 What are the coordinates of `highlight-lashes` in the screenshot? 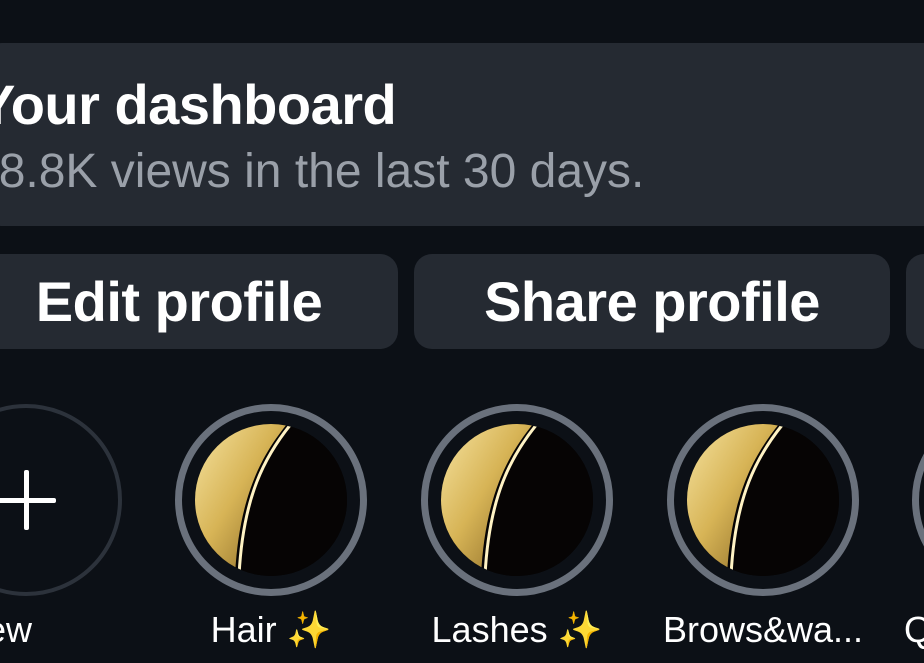 It's located at (517, 500).